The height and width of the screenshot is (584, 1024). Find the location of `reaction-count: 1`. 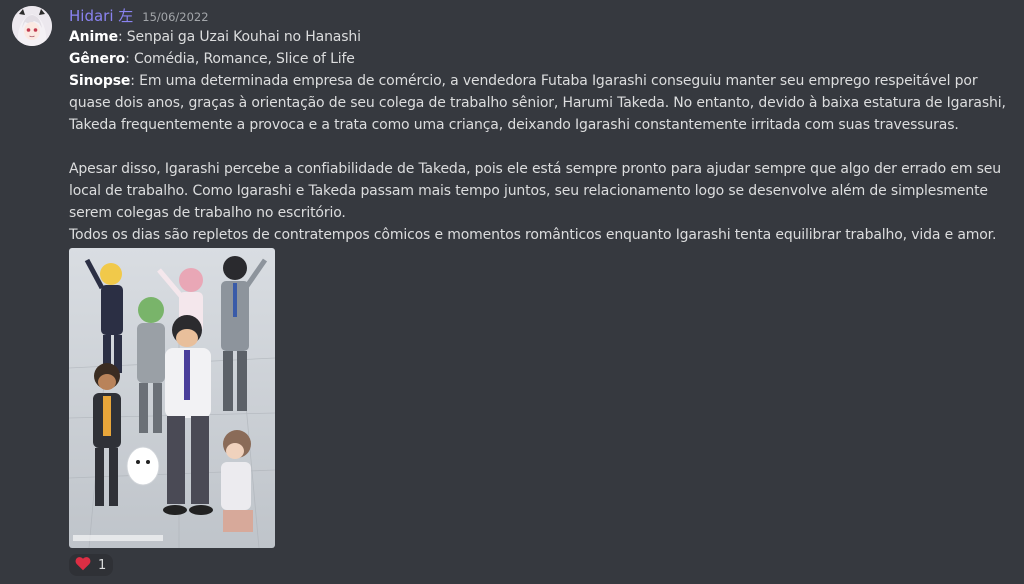

reaction-count: 1 is located at coordinates (102, 565).